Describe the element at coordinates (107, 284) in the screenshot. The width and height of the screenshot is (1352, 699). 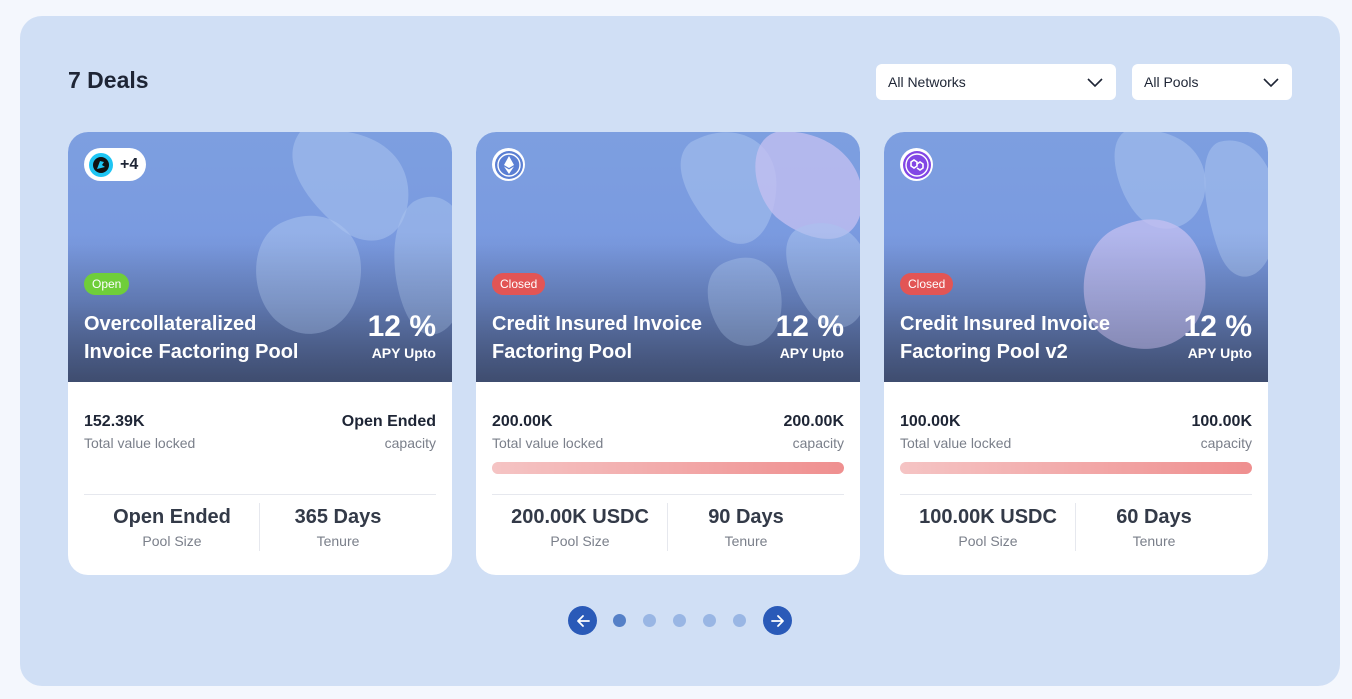
I see `status-badge: Open` at that location.